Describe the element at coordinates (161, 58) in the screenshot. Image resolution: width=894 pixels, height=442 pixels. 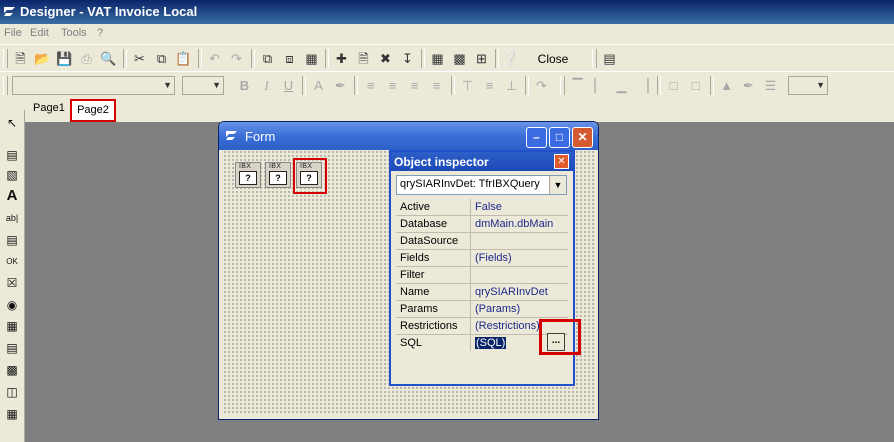
I see `copy-icon: ⧉` at that location.